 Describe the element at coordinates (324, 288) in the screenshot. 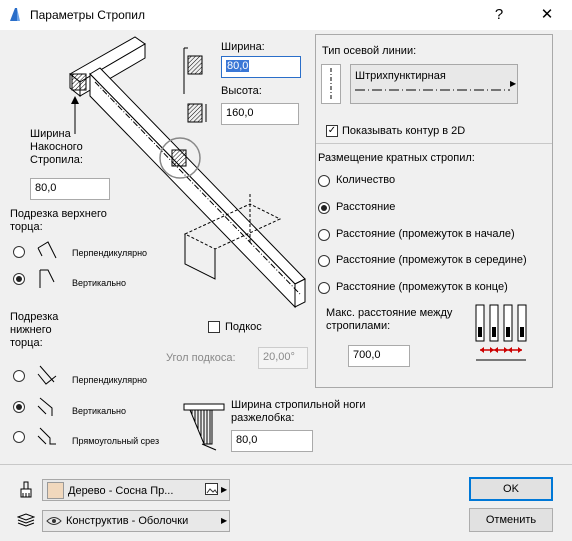

I see `placement-gap-end-radio` at that location.